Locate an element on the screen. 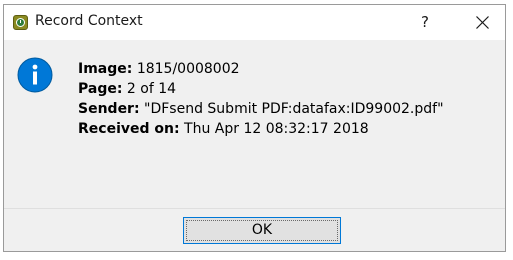 The height and width of the screenshot is (260, 513). received-row: Received on: Thu Apr 12 08:32:17 2018 is located at coordinates (261, 129).